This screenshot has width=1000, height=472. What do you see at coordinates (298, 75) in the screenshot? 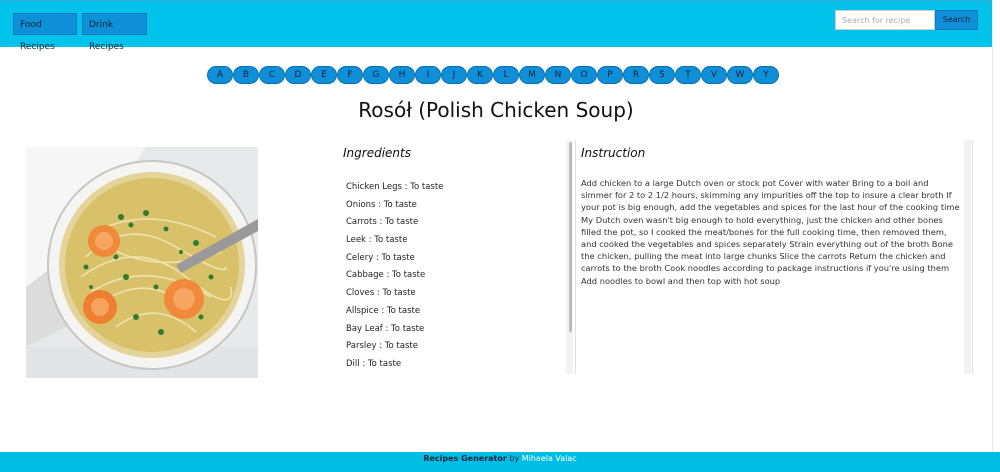
I see `letter-button-d: D` at bounding box center [298, 75].